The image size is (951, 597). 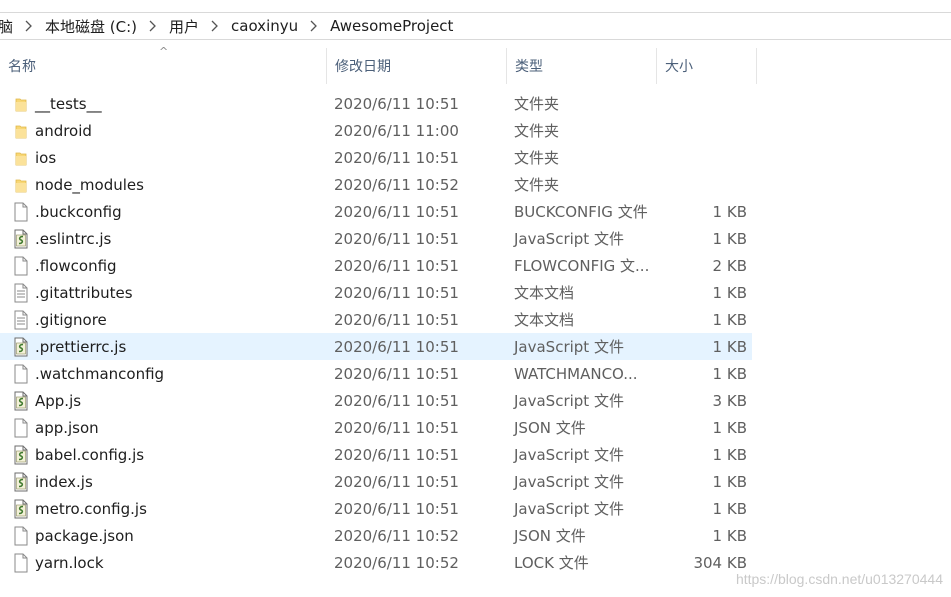 What do you see at coordinates (71, 319) in the screenshot?
I see `file-name: .gitignore` at bounding box center [71, 319].